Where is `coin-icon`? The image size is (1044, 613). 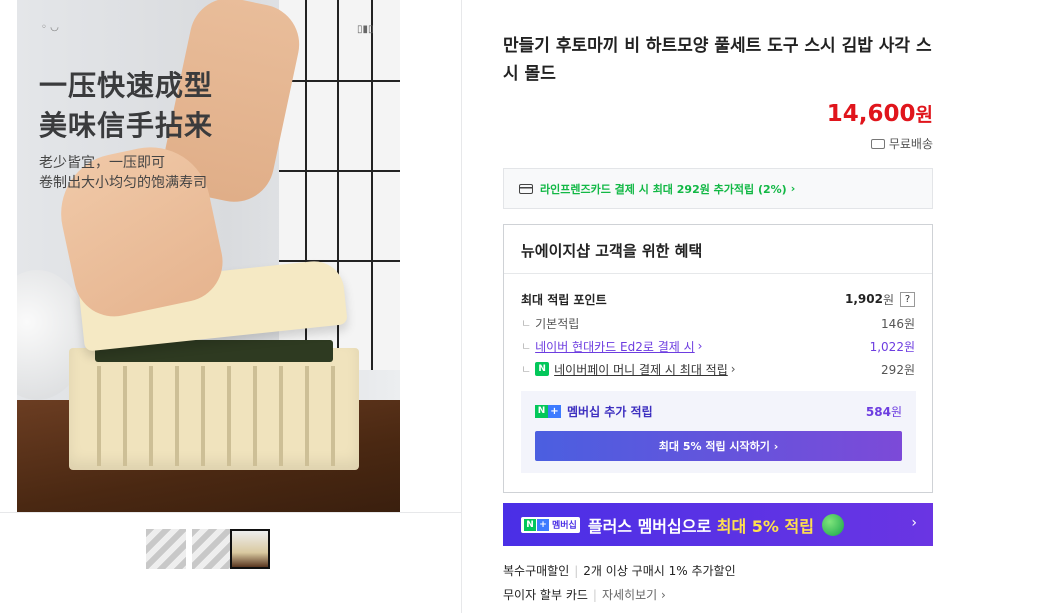 coin-icon is located at coordinates (832, 524).